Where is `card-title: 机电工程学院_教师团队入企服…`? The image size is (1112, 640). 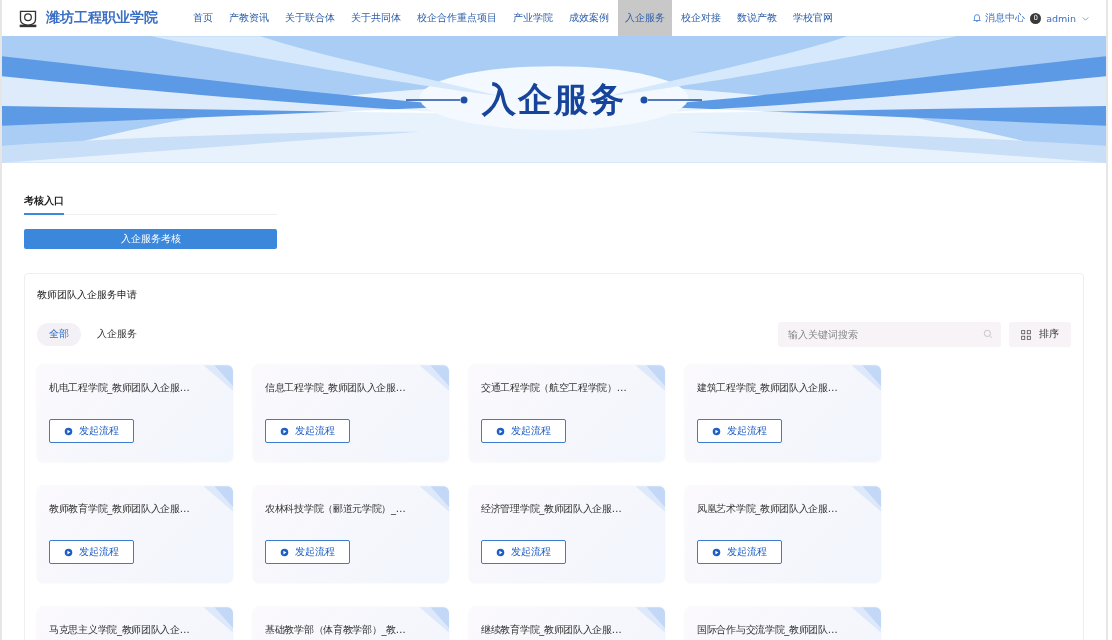 card-title: 机电工程学院_教师团队入企服… is located at coordinates (120, 388).